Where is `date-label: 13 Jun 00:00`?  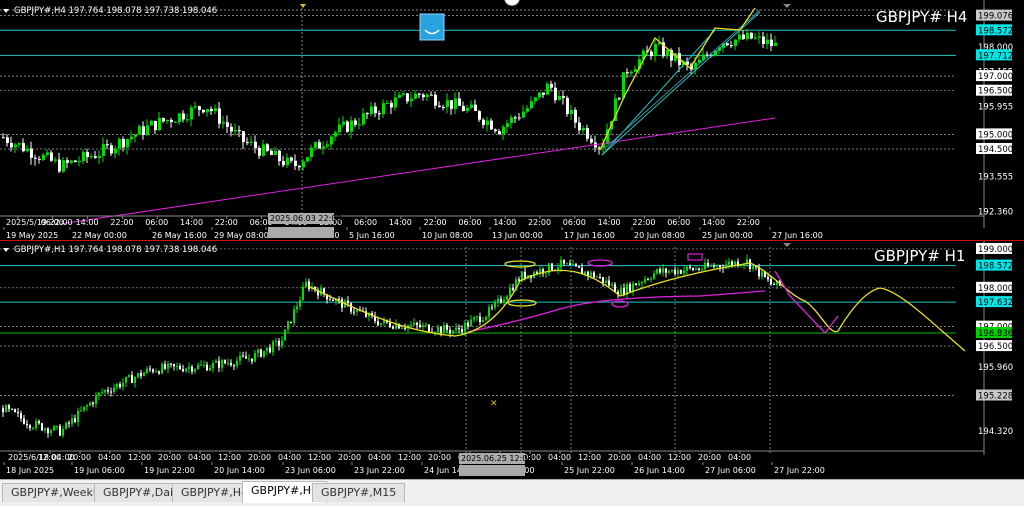 date-label: 13 Jun 00:00 is located at coordinates (517, 235).